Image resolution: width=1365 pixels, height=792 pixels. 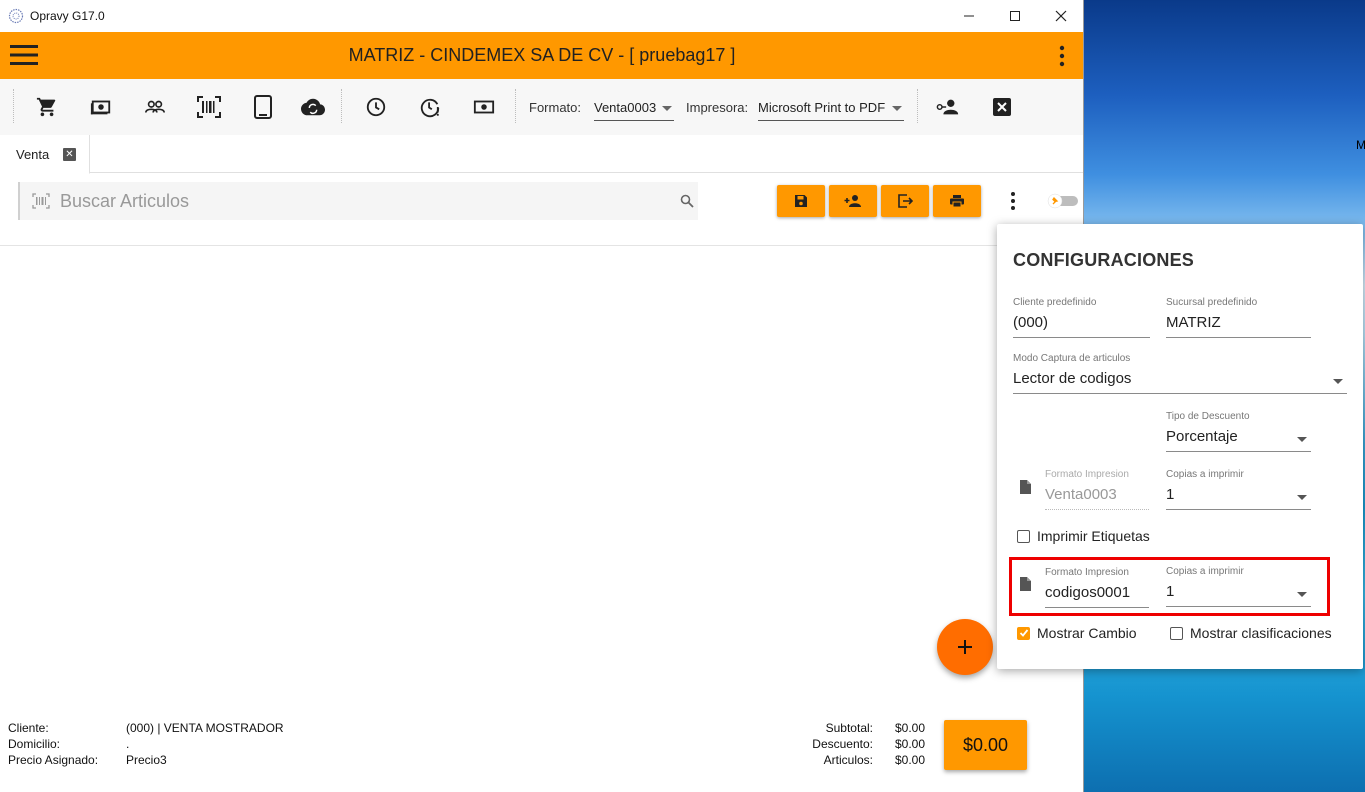 I want to click on modo-captura-label: Modo Captura de articulos, so click(x=1072, y=358).